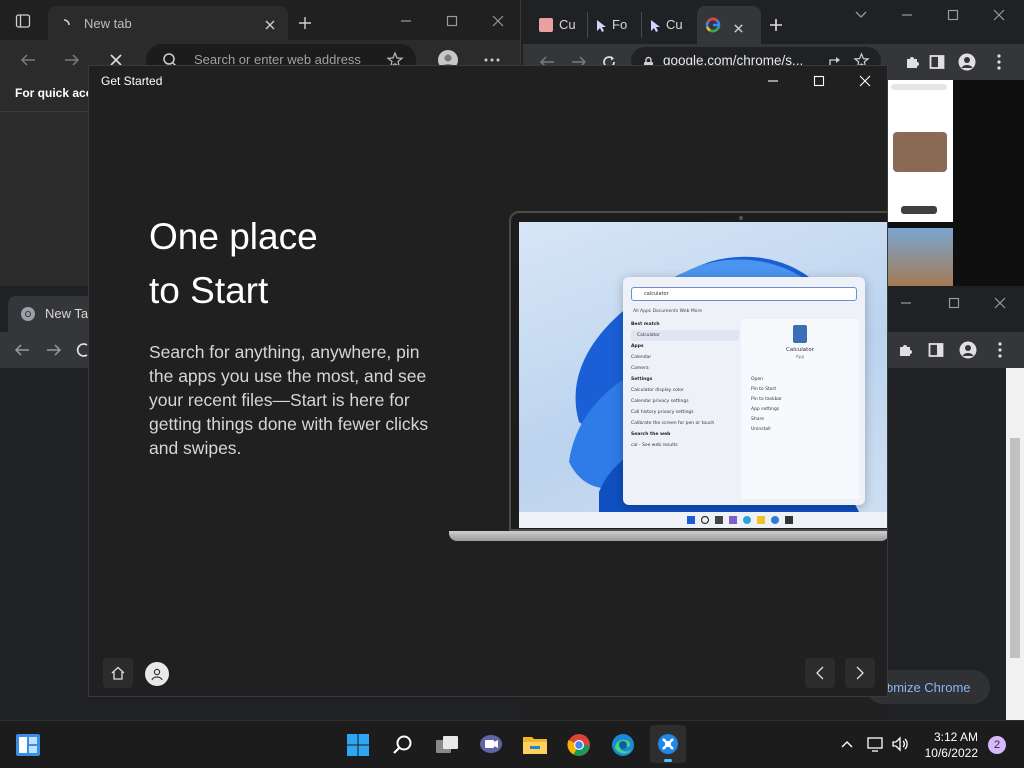 Image resolution: width=1024 pixels, height=768 pixels. What do you see at coordinates (685, 335) in the screenshot?
I see `best-match-item: Calculator` at bounding box center [685, 335].